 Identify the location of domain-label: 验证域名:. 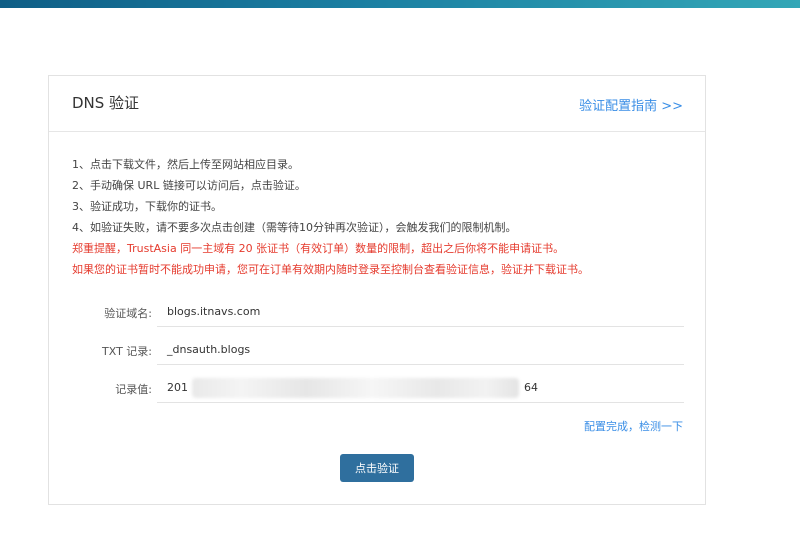
(128, 313).